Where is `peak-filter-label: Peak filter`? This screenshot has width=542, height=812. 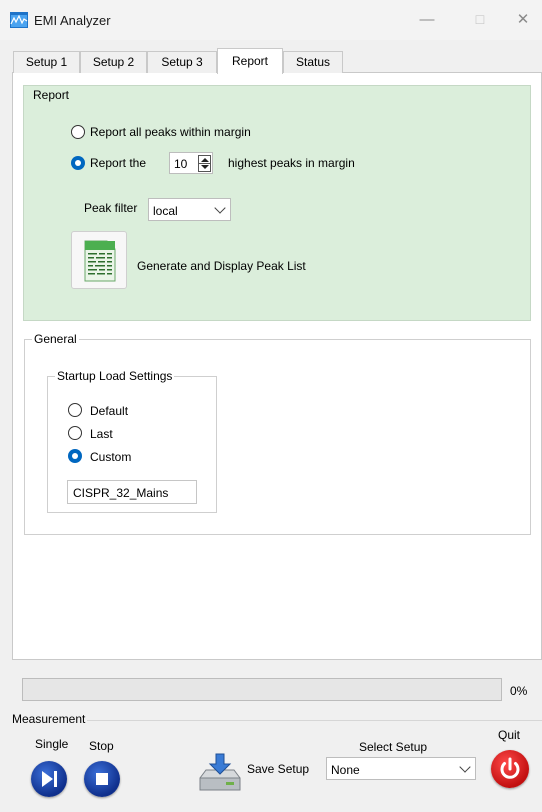
peak-filter-label: Peak filter is located at coordinates (111, 208).